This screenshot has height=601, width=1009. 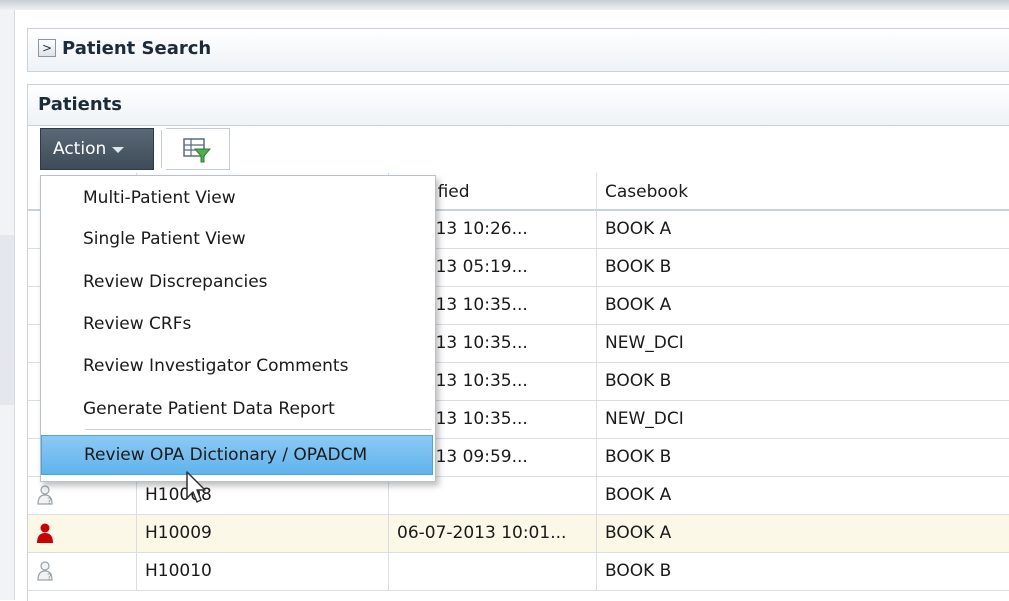 What do you see at coordinates (258, 429) in the screenshot?
I see `menu-separator` at bounding box center [258, 429].